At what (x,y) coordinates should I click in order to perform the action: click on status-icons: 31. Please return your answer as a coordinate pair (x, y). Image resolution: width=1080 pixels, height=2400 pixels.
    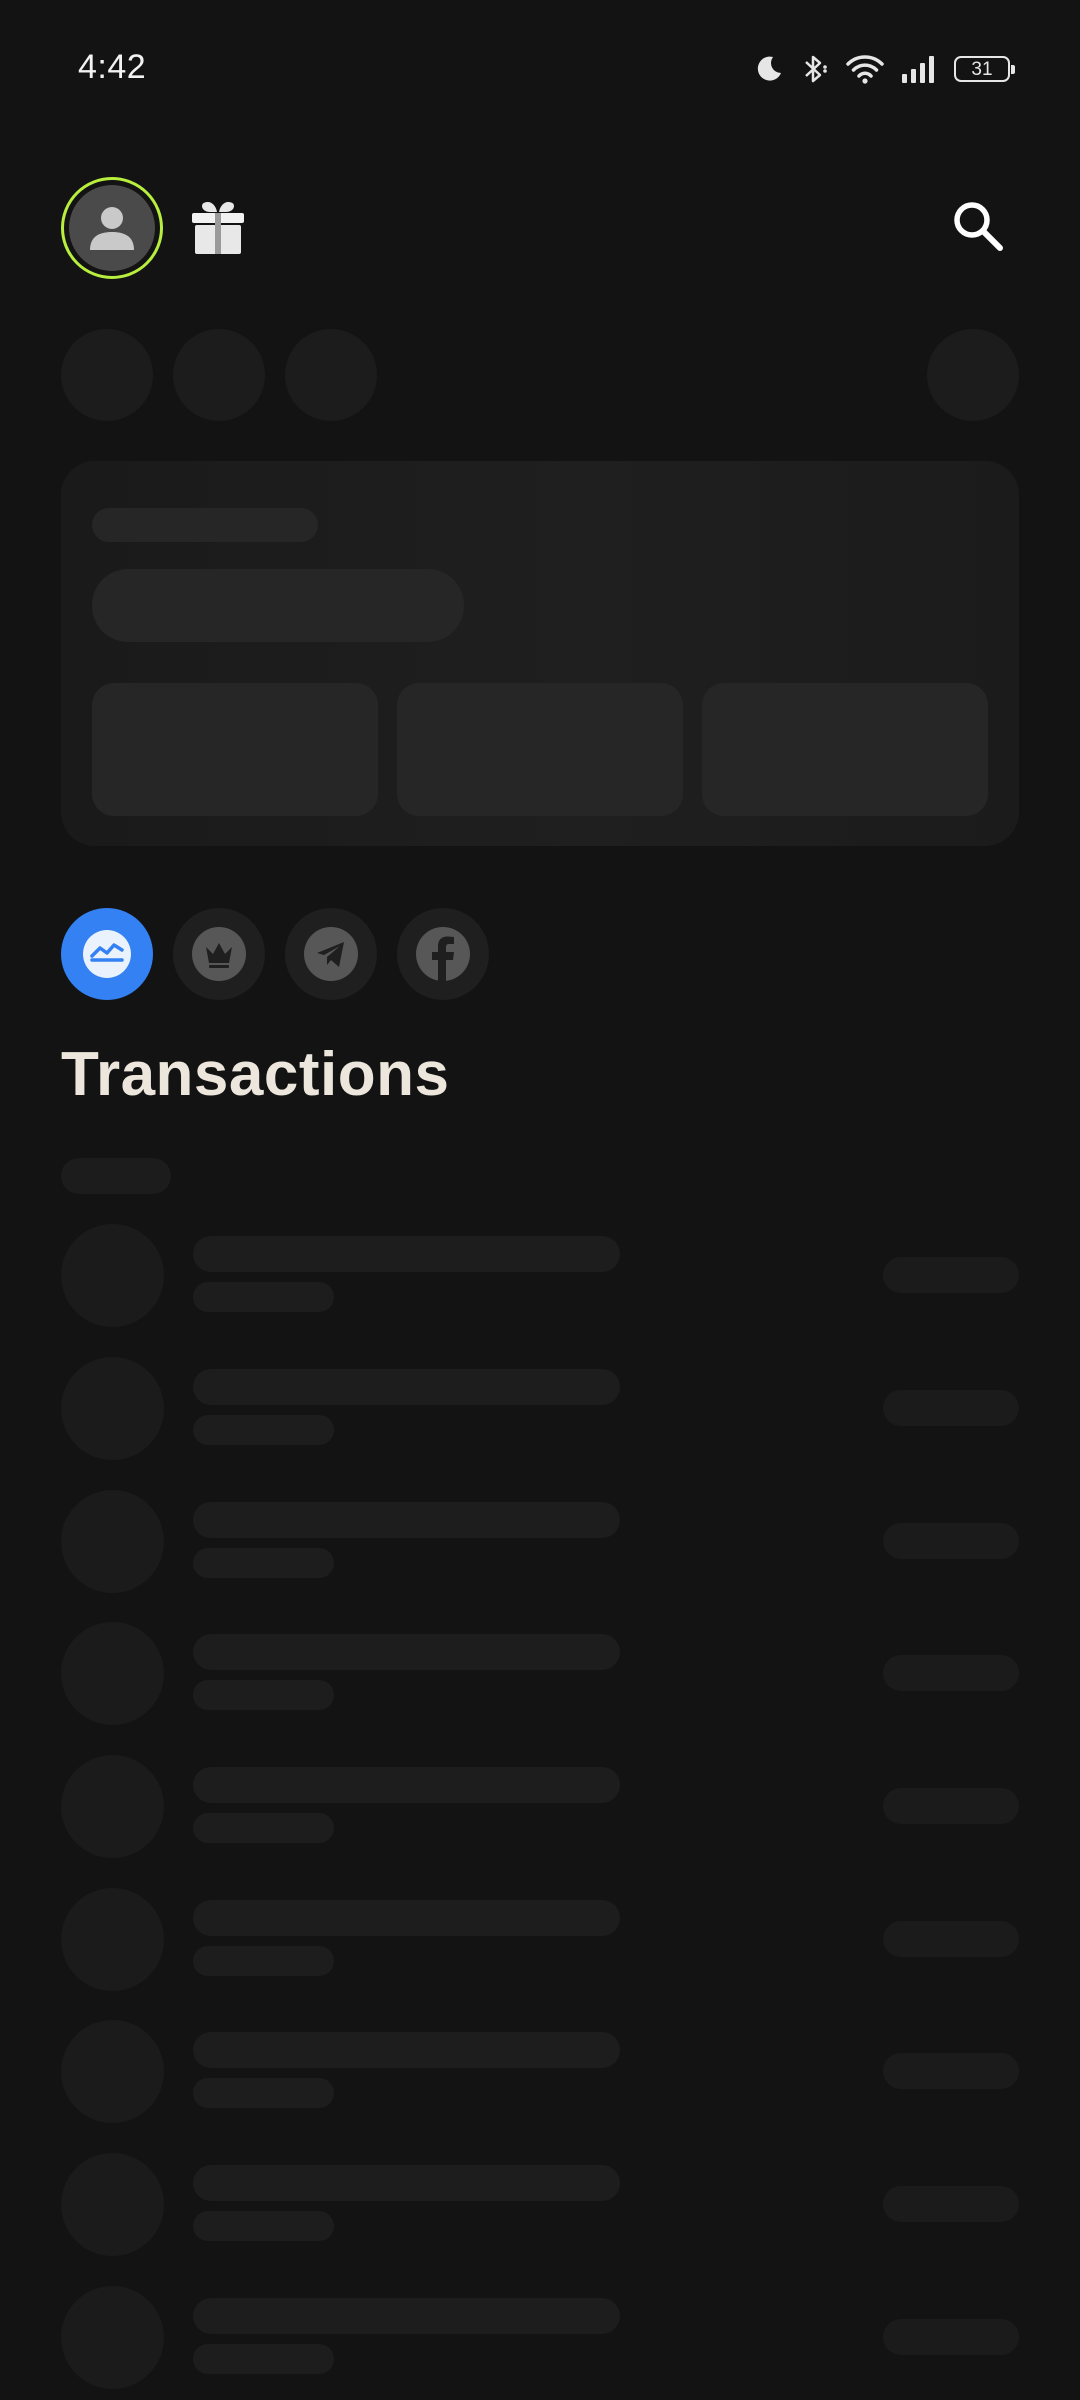
    Looking at the image, I should click on (884, 69).